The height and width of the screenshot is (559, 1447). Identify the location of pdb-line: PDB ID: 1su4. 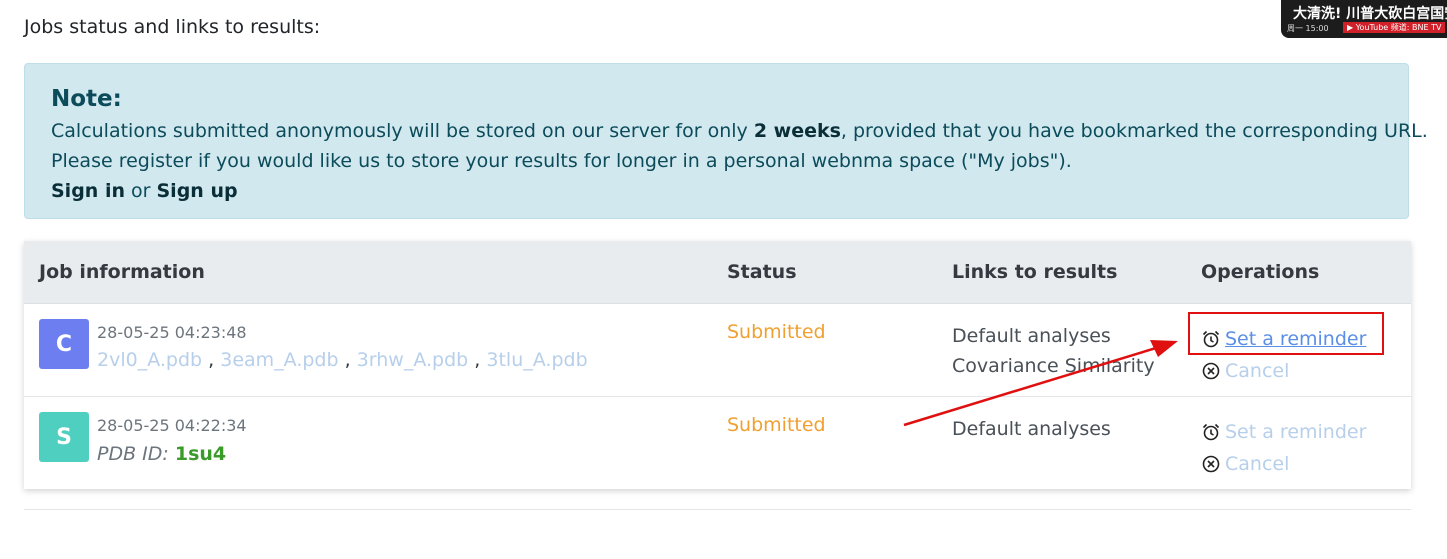
(161, 454).